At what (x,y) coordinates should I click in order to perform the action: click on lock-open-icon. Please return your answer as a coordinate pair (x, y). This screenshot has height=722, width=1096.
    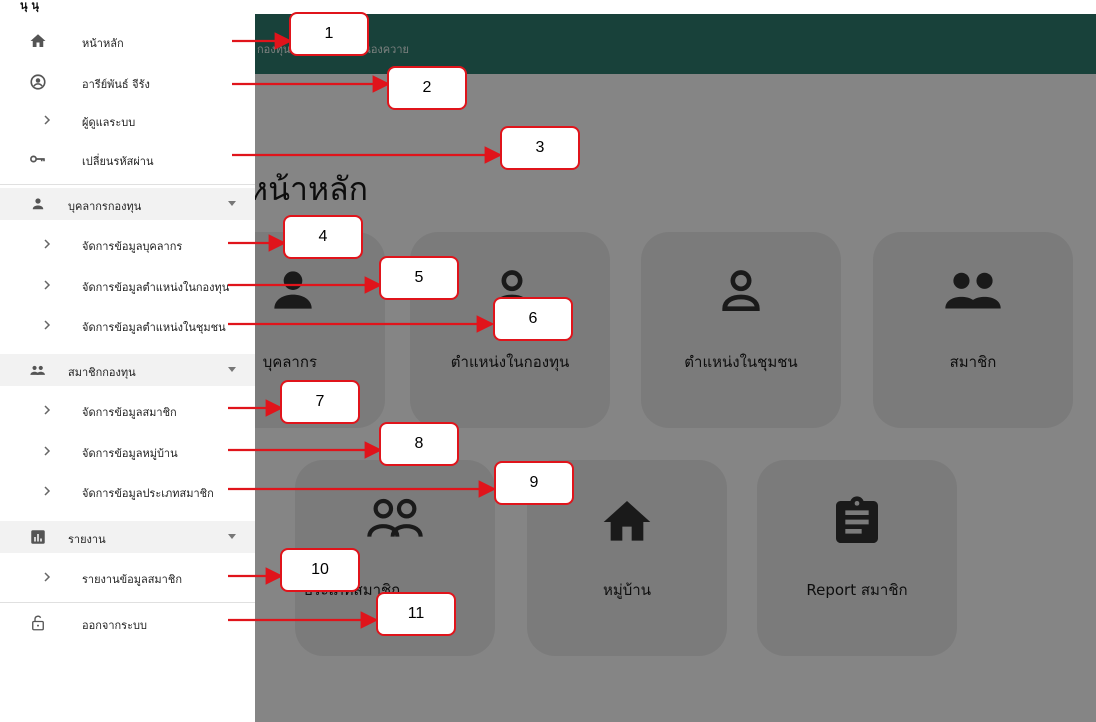
    Looking at the image, I should click on (38, 623).